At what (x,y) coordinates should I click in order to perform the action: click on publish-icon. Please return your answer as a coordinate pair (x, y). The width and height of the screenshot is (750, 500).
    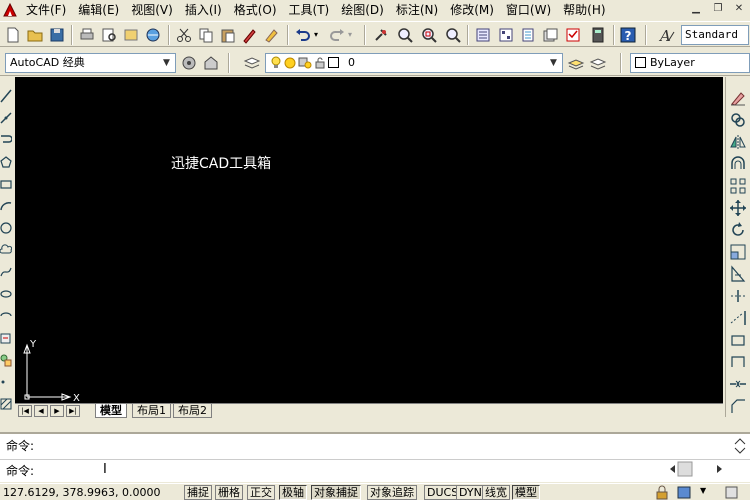
    Looking at the image, I should click on (131, 35).